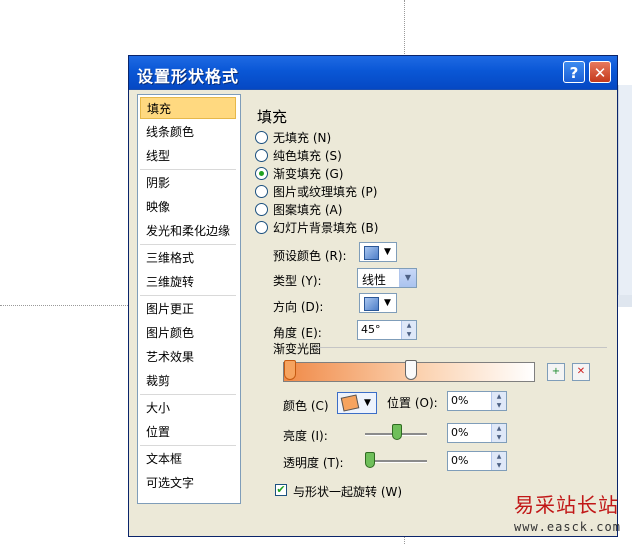 The width and height of the screenshot is (632, 544). I want to click on type-value: 线性, so click(374, 280).